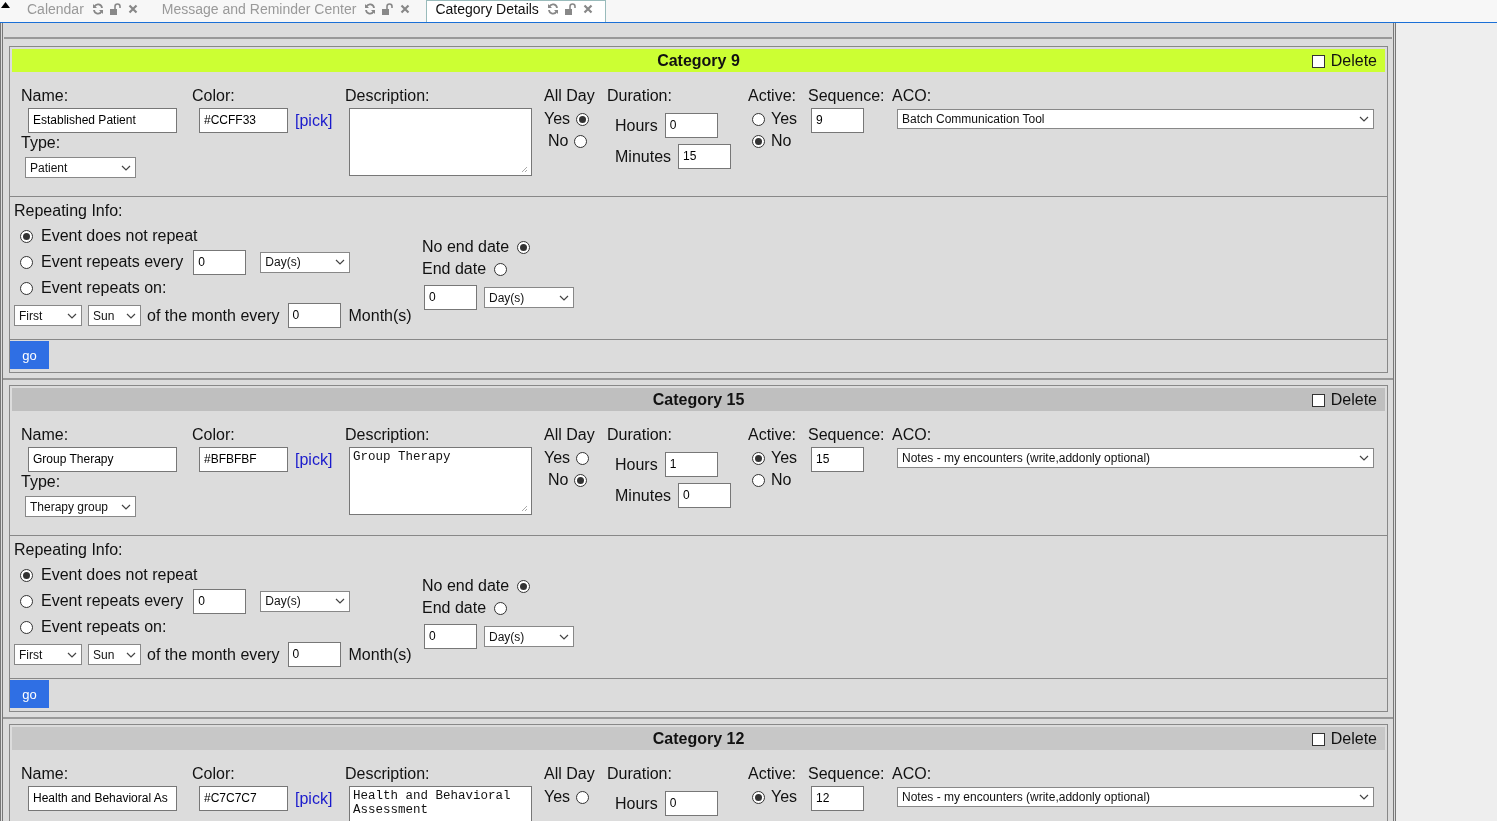 This screenshot has height=821, width=1497. I want to click on tab: Category Details, so click(516, 11).